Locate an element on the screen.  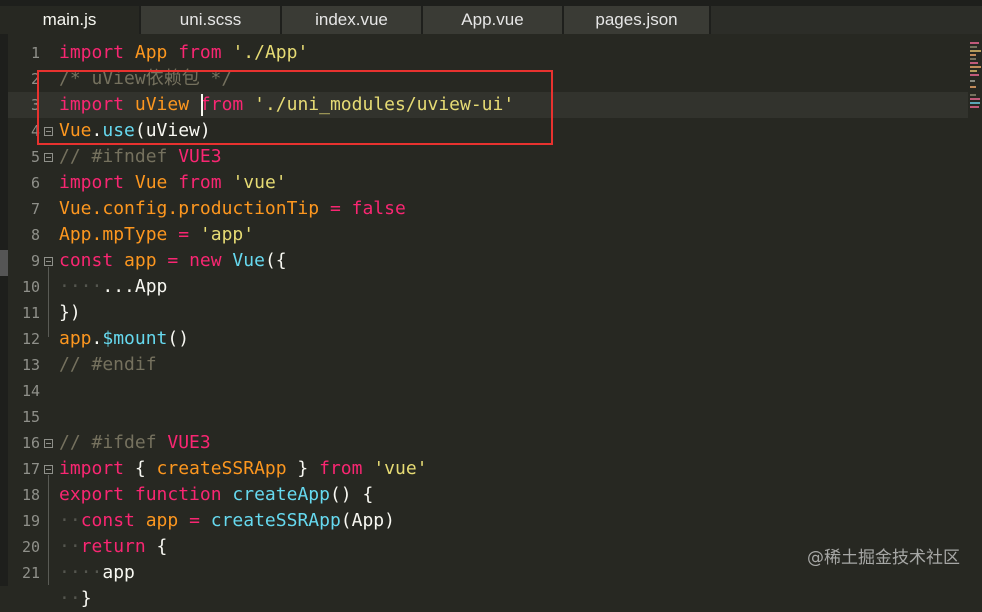
tab-label: pages.json is located at coordinates (636, 19).